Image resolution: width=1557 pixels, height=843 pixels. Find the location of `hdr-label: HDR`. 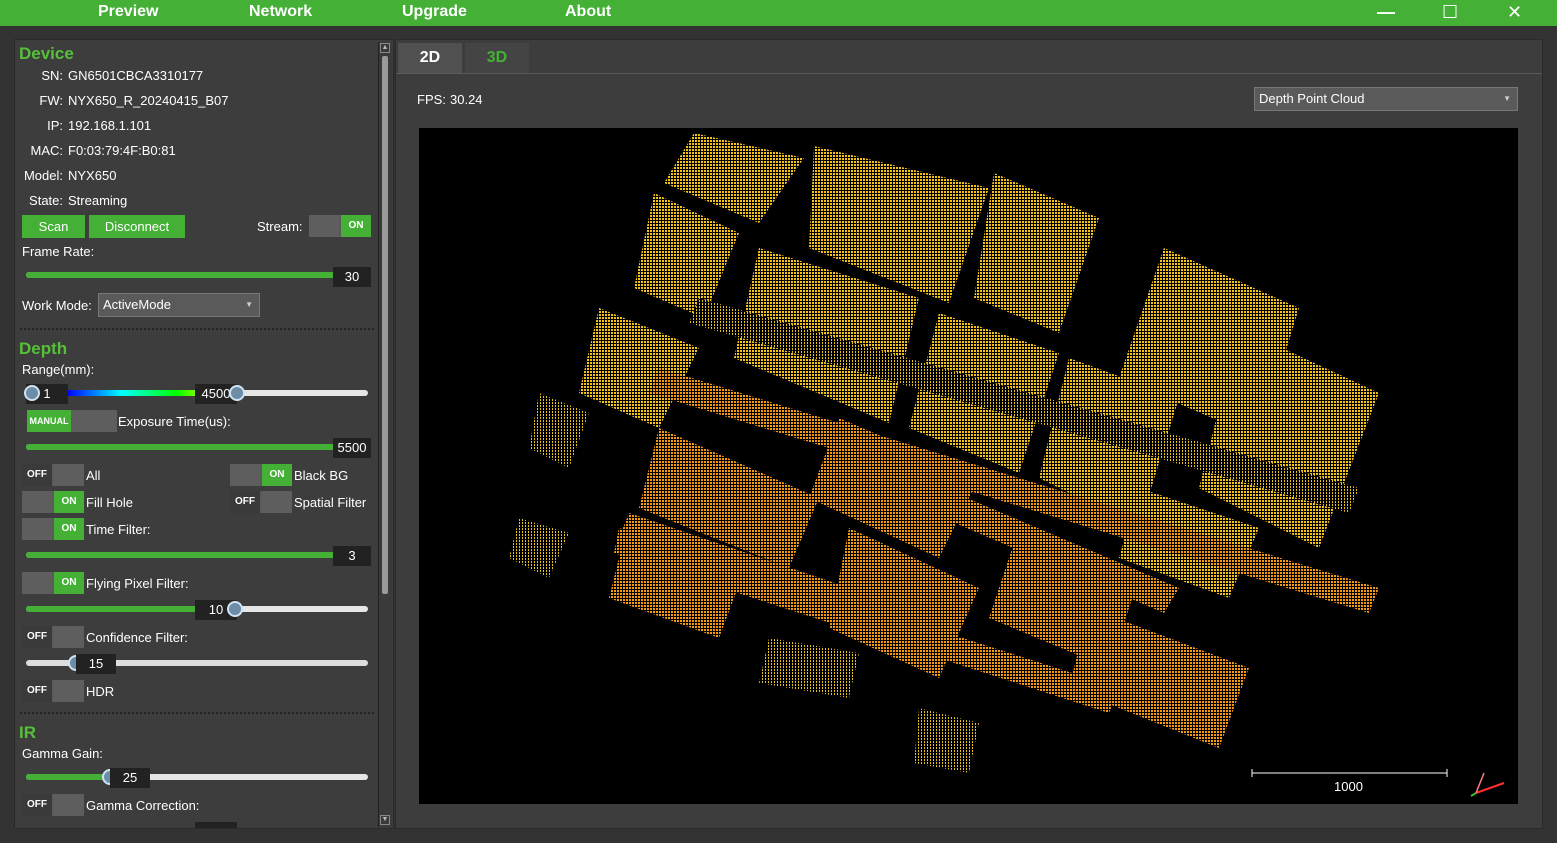

hdr-label: HDR is located at coordinates (100, 691).